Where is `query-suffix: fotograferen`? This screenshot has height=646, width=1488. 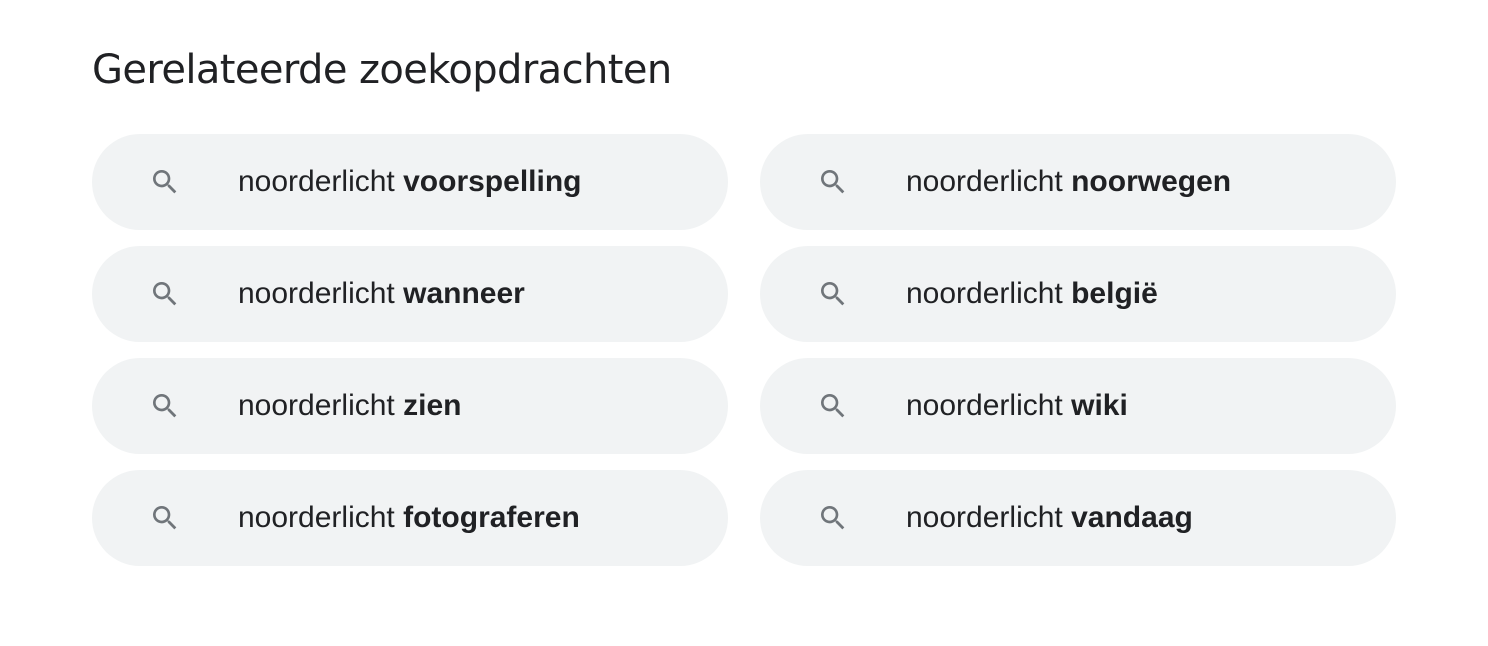 query-suffix: fotograferen is located at coordinates (491, 517).